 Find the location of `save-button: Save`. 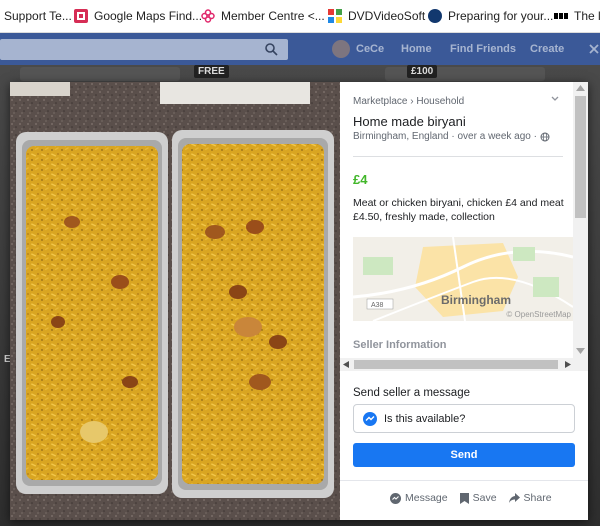

save-button: Save is located at coordinates (478, 498).